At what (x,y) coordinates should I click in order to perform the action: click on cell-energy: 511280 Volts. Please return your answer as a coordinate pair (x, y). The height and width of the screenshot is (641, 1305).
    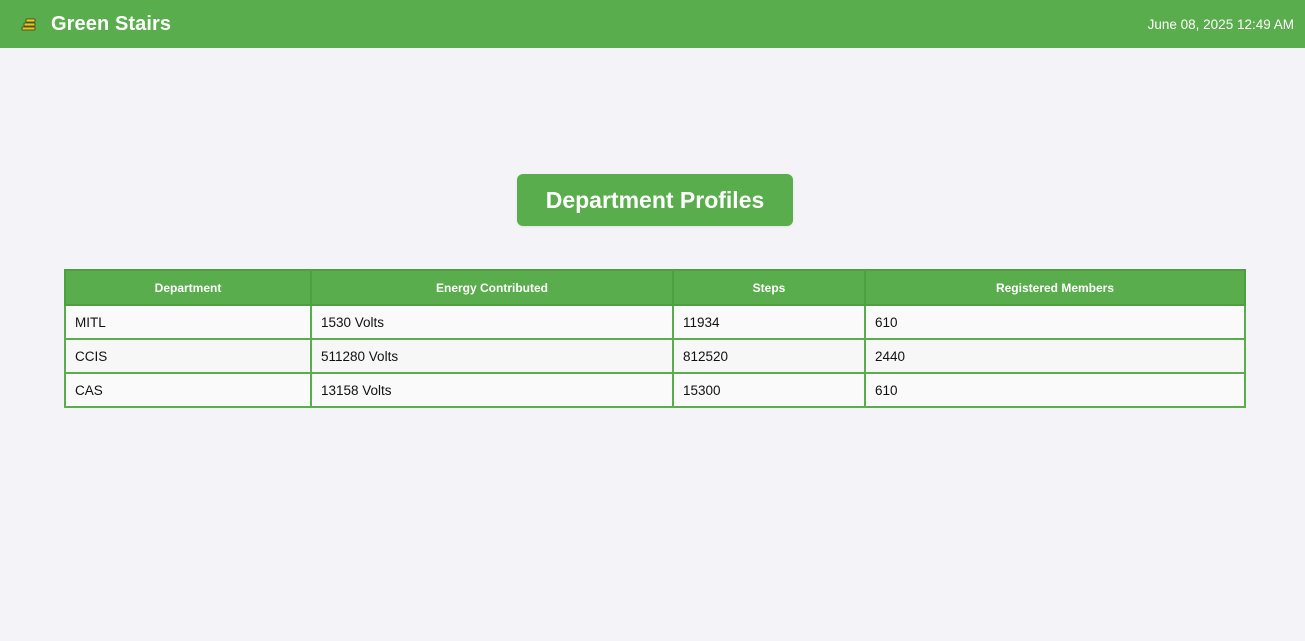
    Looking at the image, I should click on (492, 356).